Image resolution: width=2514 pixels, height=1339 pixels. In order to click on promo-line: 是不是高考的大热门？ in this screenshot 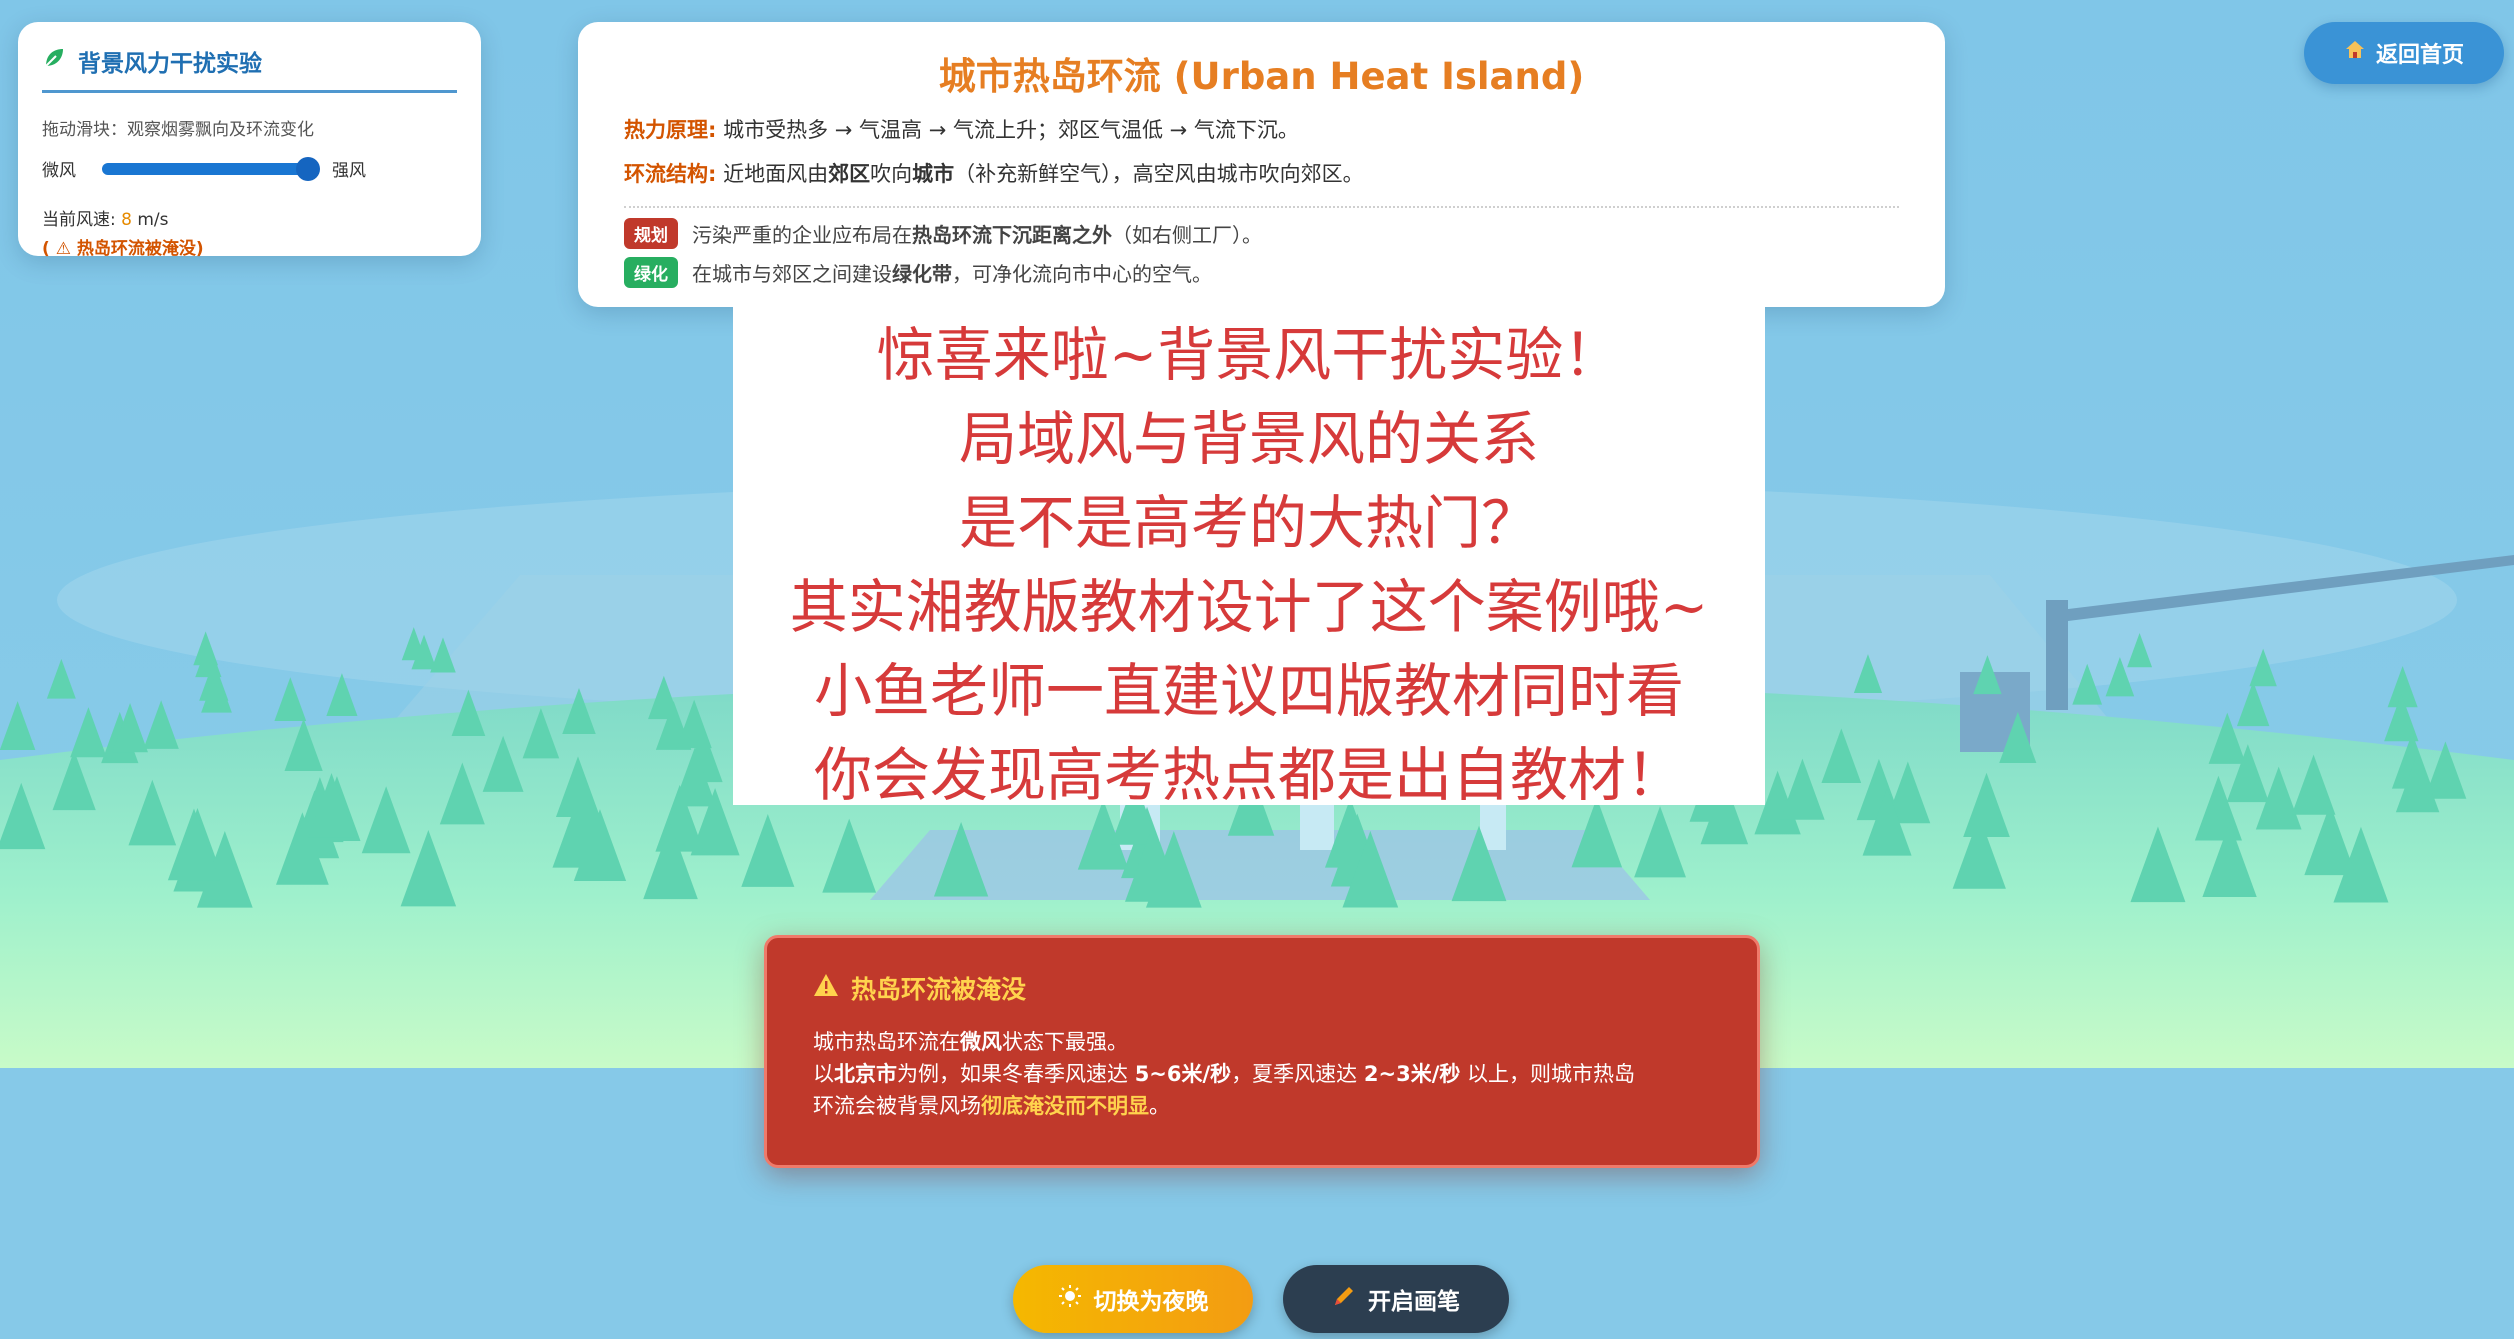, I will do `click(1248, 523)`.